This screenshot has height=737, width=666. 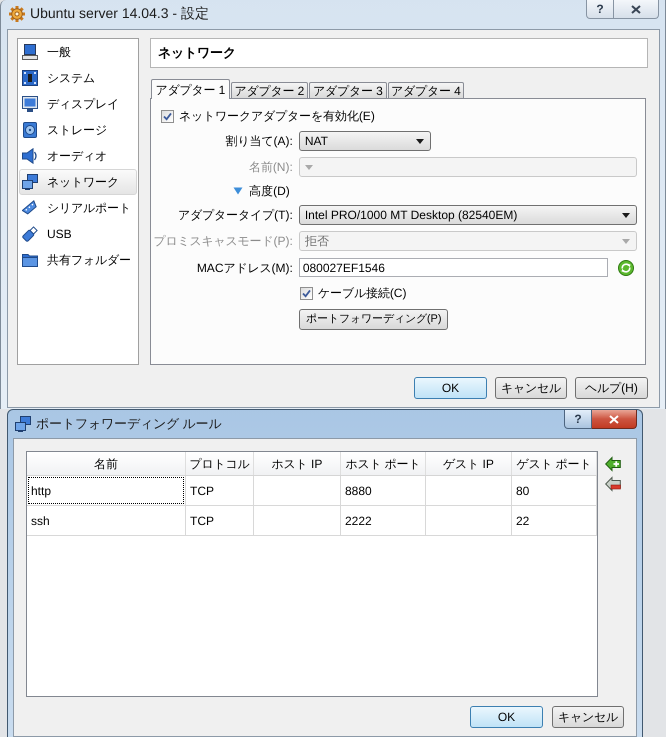 I want to click on window-title: ポートフォワーディング ルール, so click(x=129, y=424).